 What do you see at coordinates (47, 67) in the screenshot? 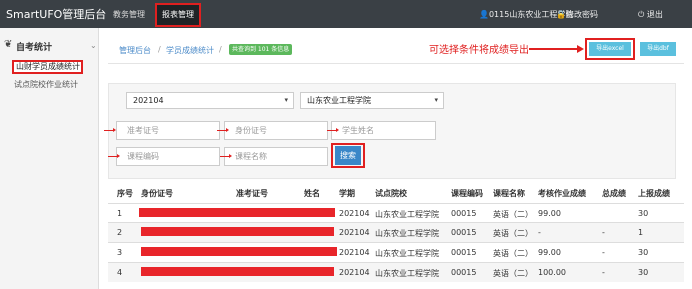
I see `sidebar-item-student-scores: 山财学员成绩统计` at bounding box center [47, 67].